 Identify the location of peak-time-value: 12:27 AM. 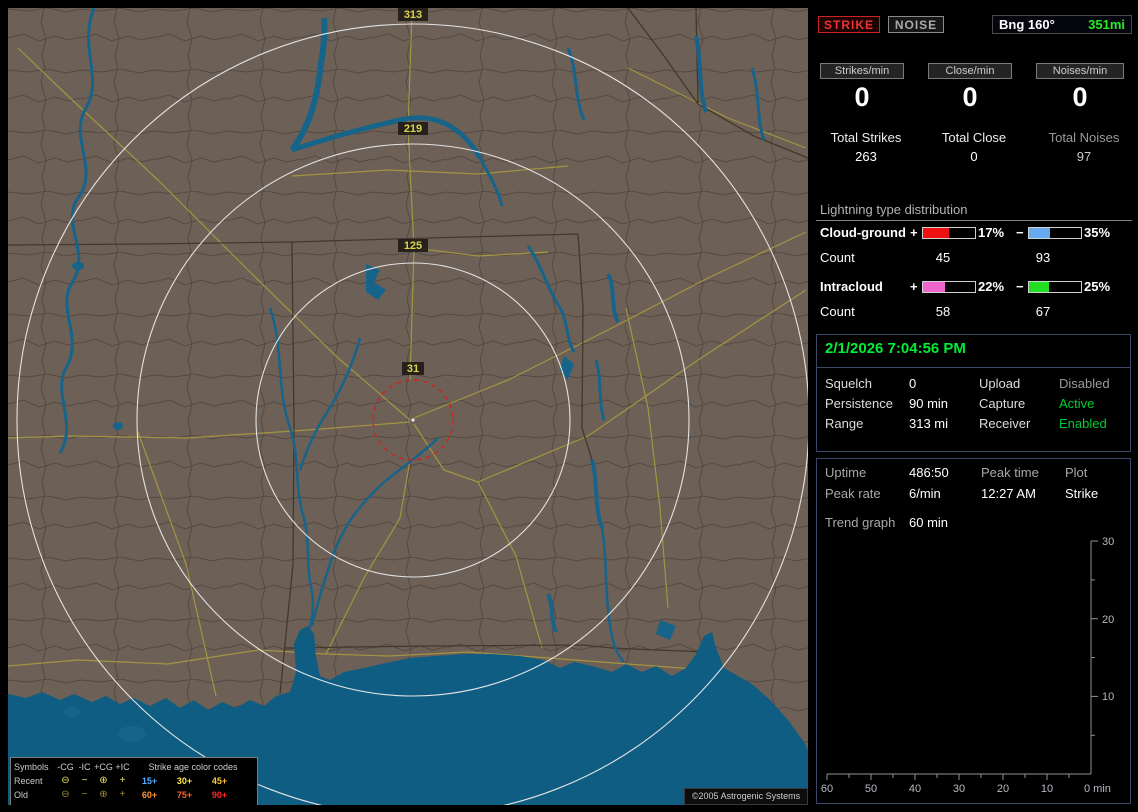
(1008, 493).